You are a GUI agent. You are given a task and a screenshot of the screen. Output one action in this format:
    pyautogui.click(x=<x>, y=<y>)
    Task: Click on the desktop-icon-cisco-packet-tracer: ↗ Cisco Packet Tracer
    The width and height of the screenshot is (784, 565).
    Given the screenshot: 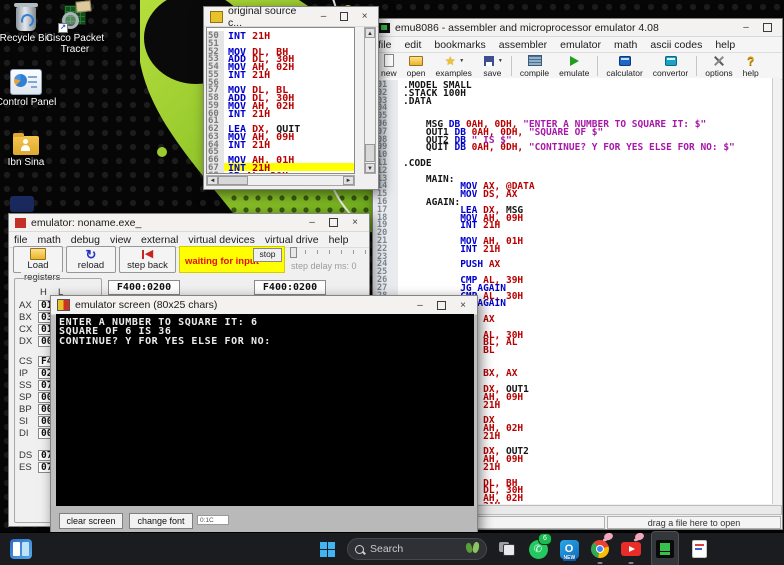 What is the action you would take?
    pyautogui.click(x=75, y=27)
    